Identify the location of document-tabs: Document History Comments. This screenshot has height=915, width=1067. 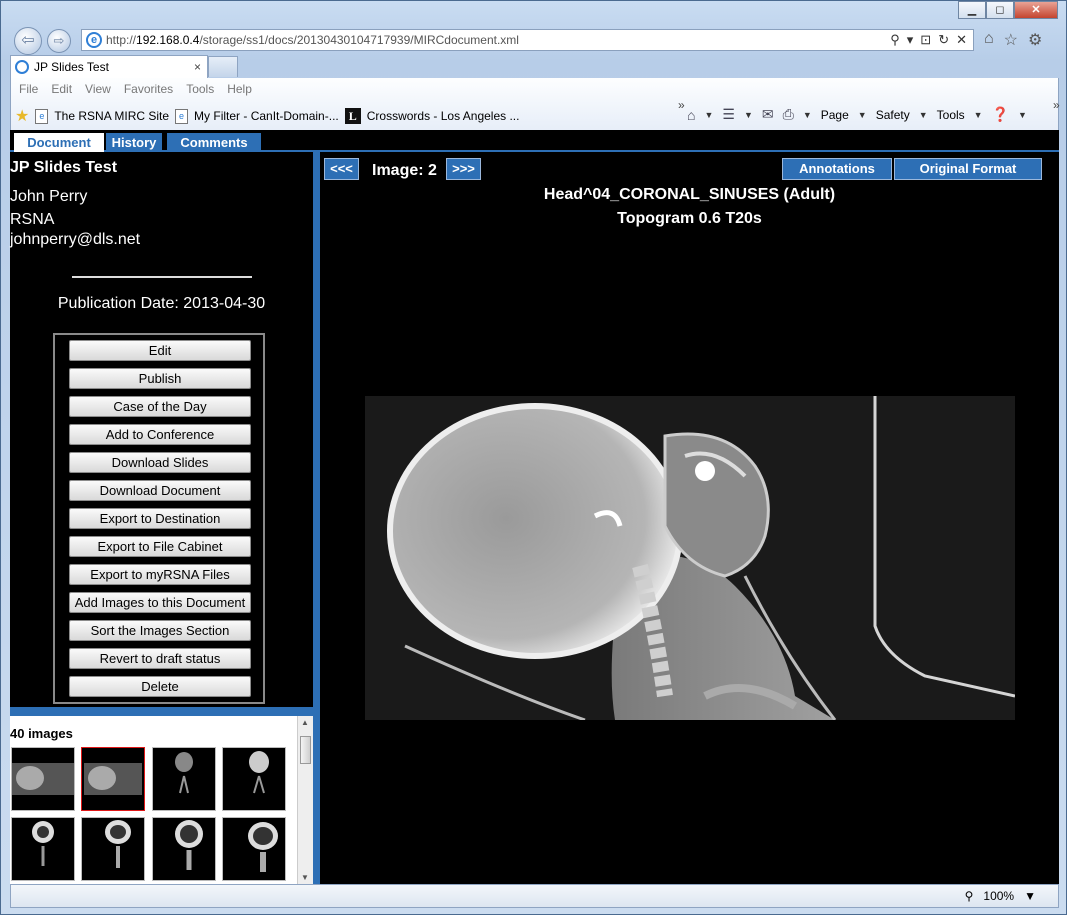
(534, 141).